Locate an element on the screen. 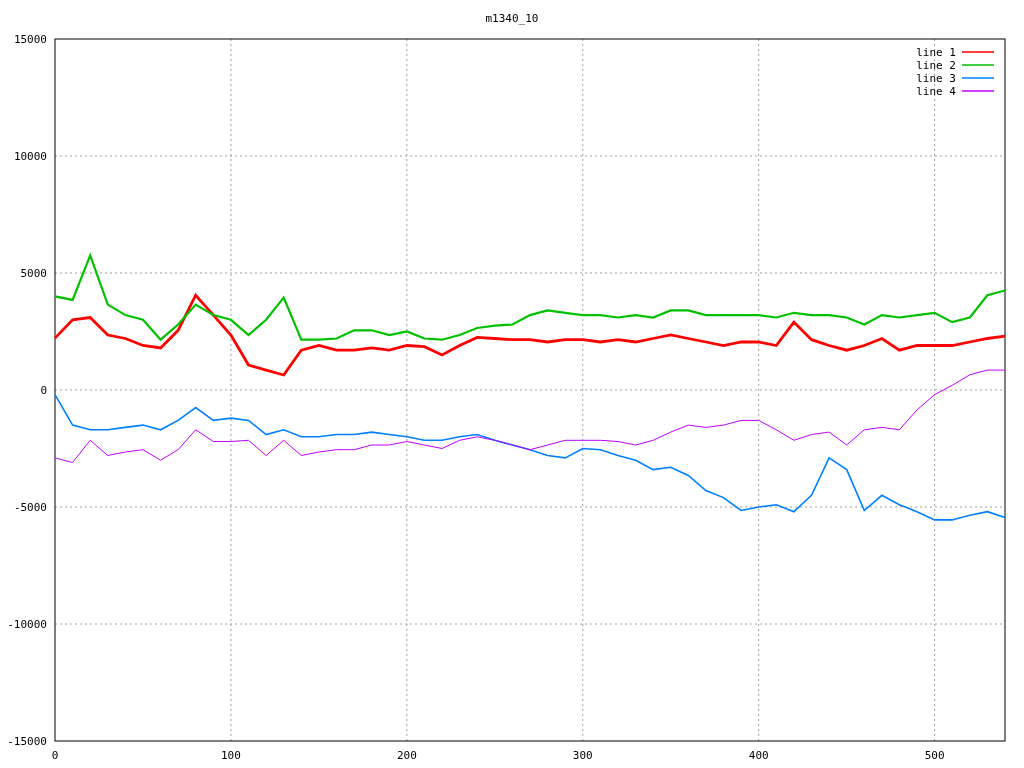 The image size is (1024, 768). y-tick-label: 0 is located at coordinates (43, 390).